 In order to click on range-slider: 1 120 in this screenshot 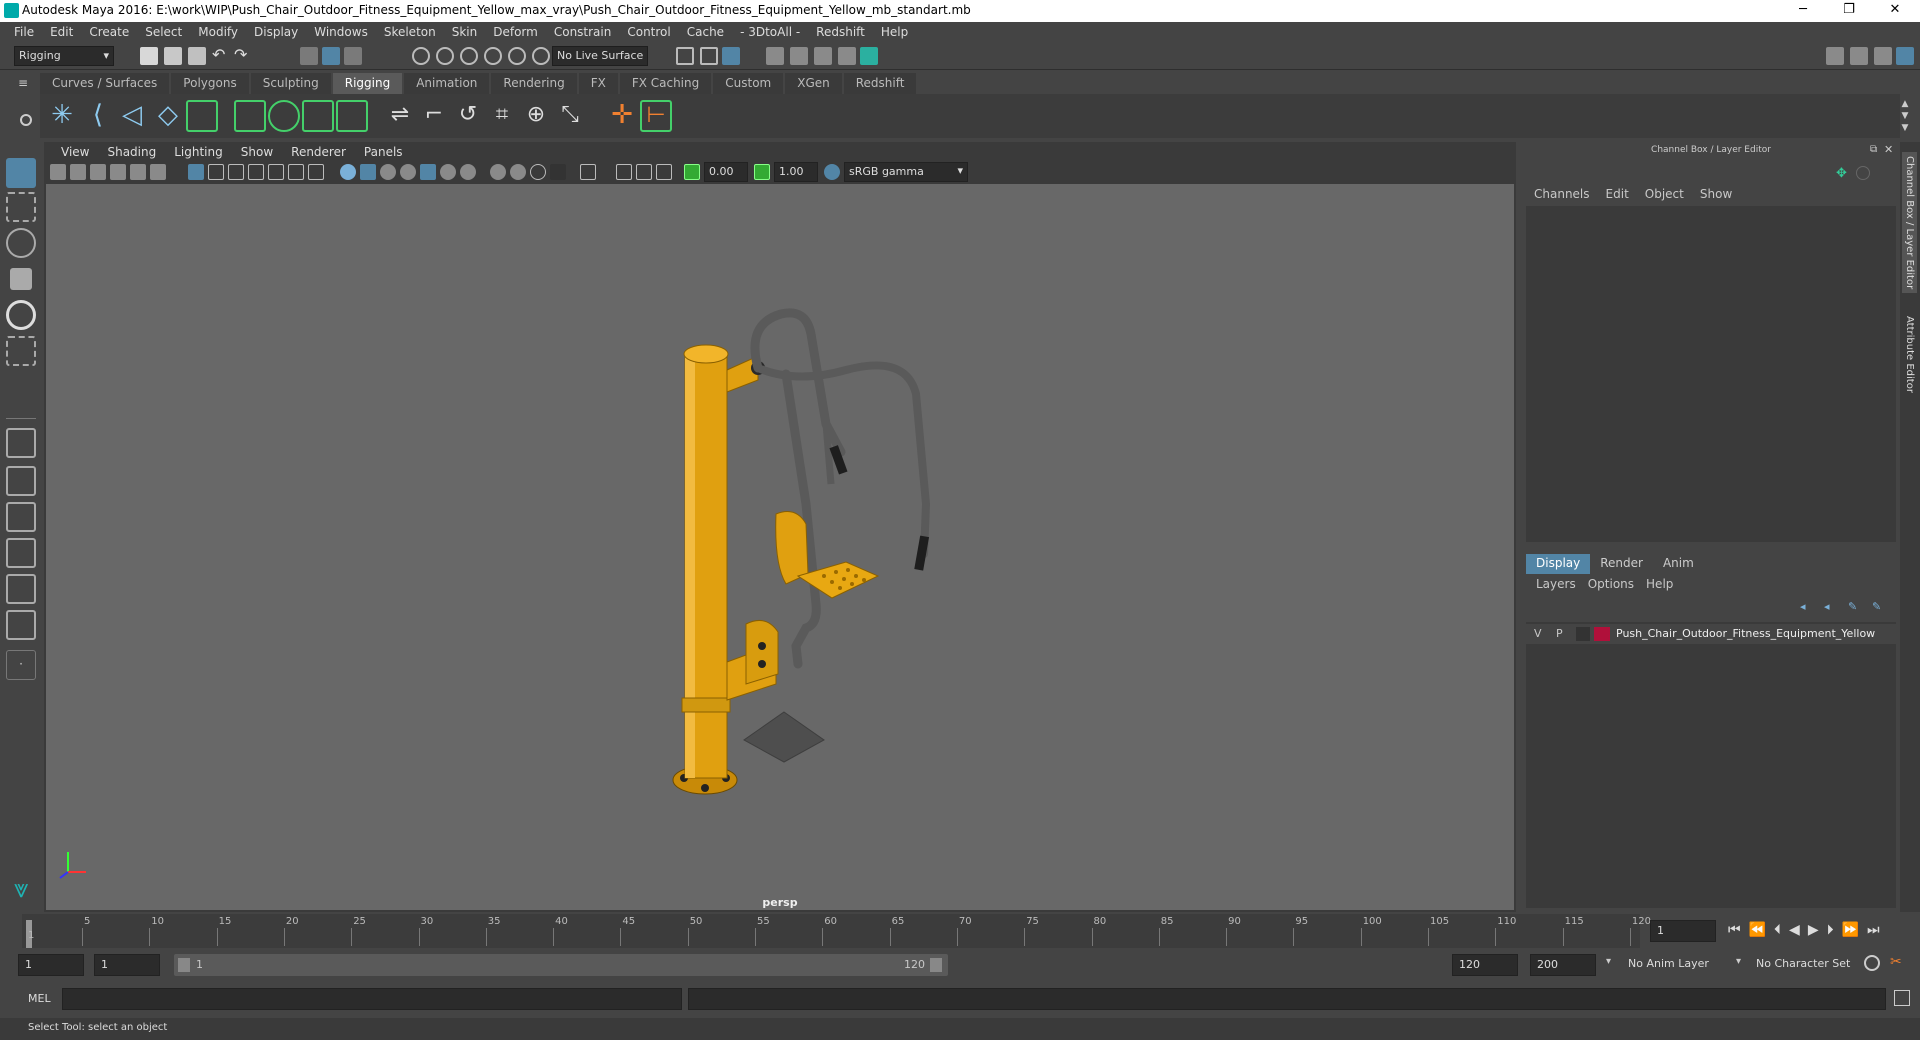, I will do `click(561, 965)`.